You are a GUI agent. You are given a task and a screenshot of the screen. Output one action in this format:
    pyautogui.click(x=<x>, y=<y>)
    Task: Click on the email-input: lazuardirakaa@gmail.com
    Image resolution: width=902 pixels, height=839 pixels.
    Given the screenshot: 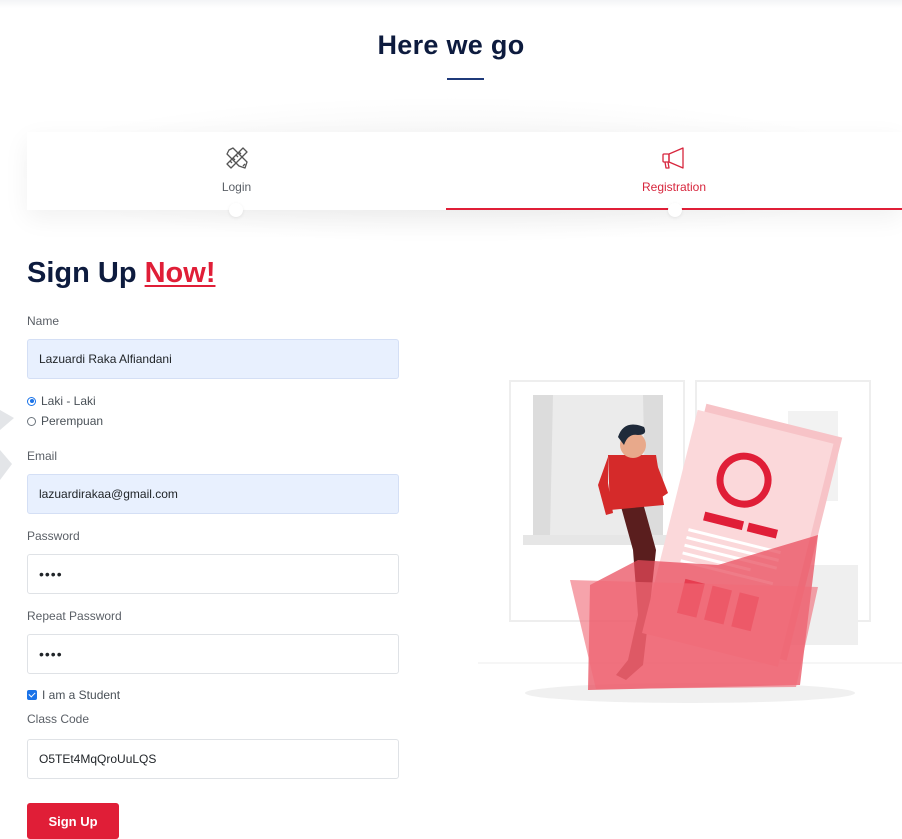 What is the action you would take?
    pyautogui.click(x=213, y=494)
    